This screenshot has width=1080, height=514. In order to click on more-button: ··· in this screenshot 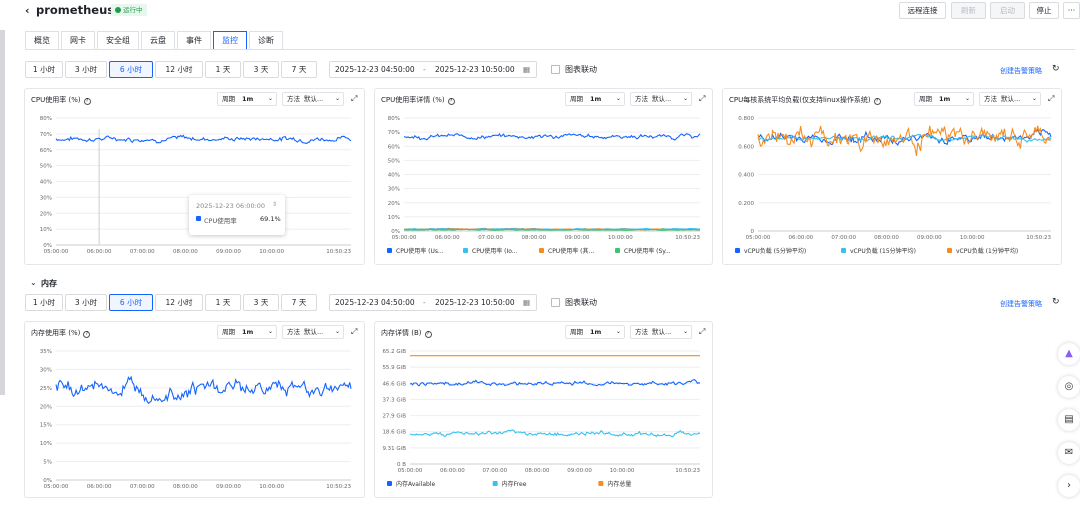, I will do `click(1071, 10)`.